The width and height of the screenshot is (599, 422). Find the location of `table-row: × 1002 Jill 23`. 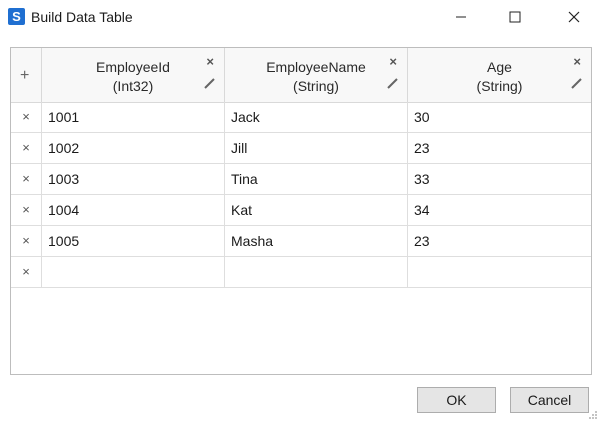

table-row: × 1002 Jill 23 is located at coordinates (301, 148).